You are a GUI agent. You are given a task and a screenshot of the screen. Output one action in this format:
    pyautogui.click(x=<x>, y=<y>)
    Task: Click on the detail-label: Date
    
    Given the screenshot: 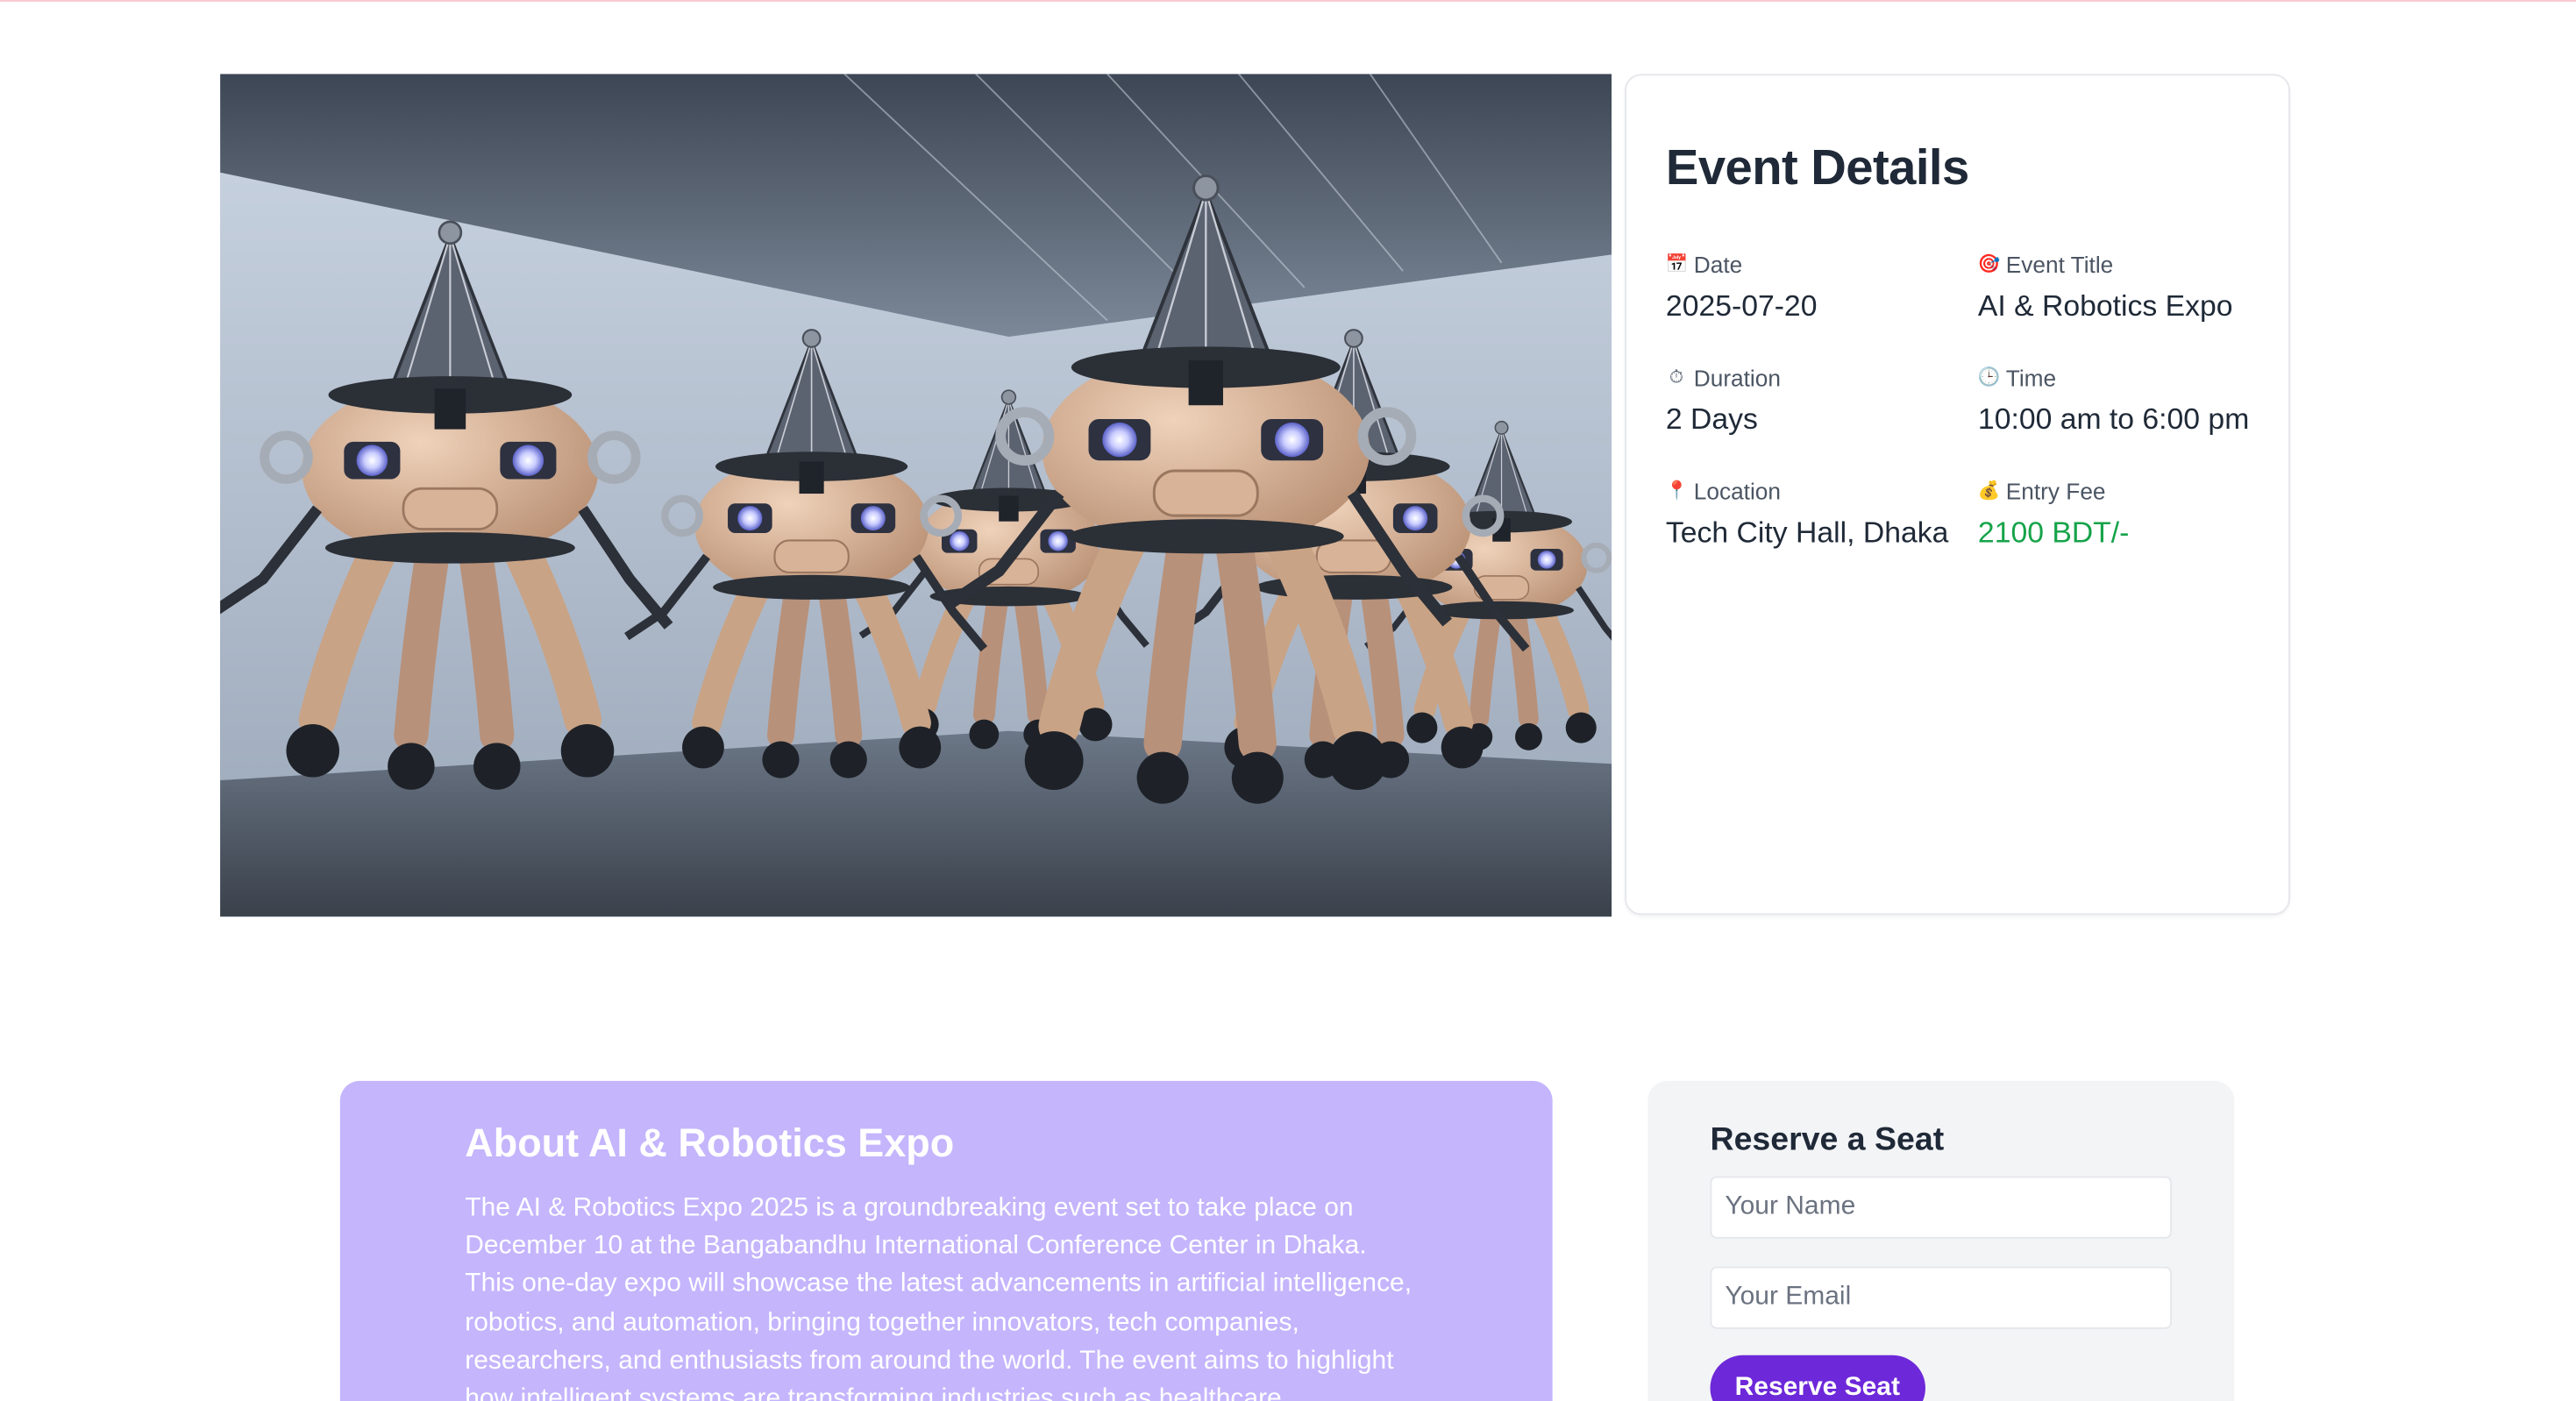 What is the action you would take?
    pyautogui.click(x=1718, y=264)
    